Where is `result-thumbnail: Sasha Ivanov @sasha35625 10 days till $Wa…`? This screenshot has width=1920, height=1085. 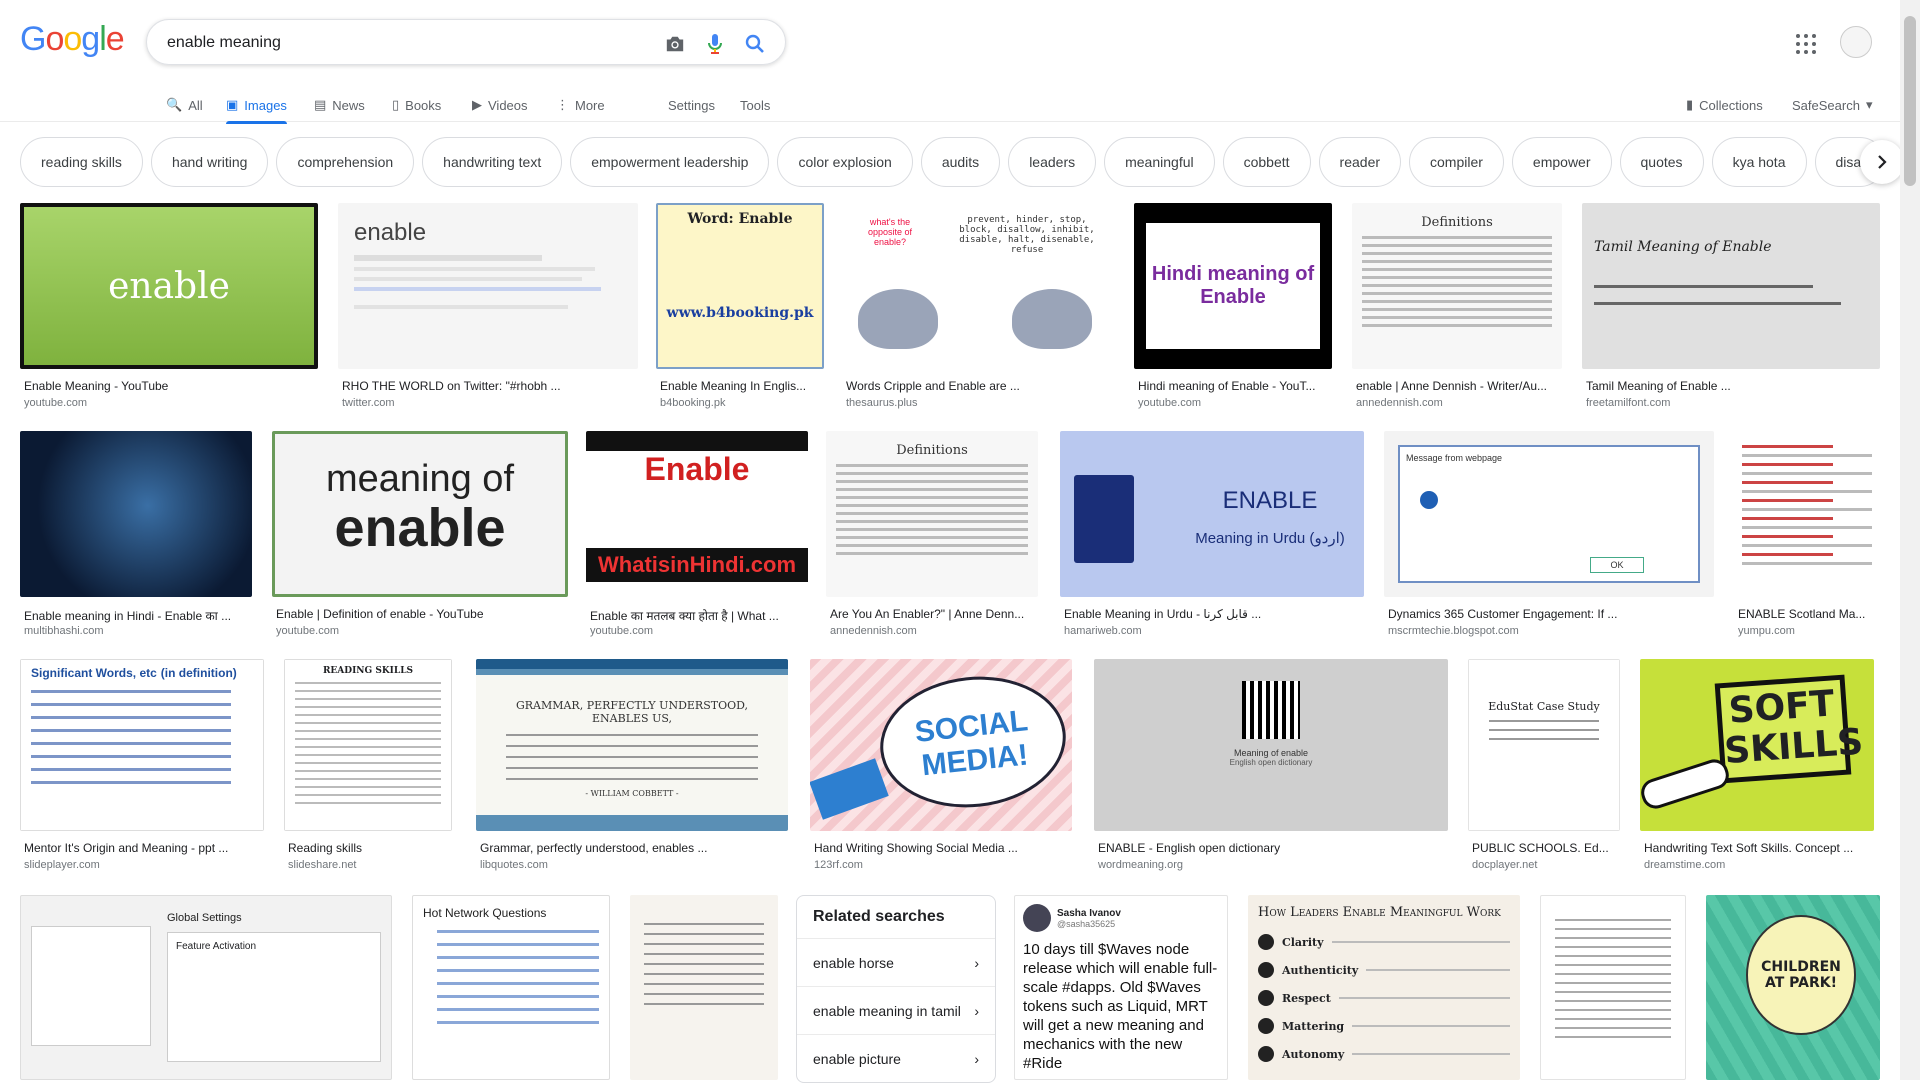 result-thumbnail: Sasha Ivanov @sasha35625 10 days till $Wa… is located at coordinates (1121, 987).